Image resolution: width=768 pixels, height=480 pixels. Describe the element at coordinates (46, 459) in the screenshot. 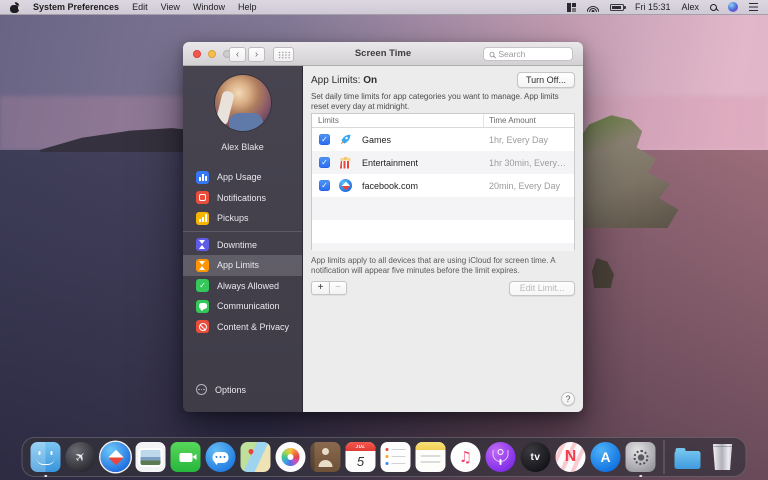

I see `dock-finder-icon` at that location.